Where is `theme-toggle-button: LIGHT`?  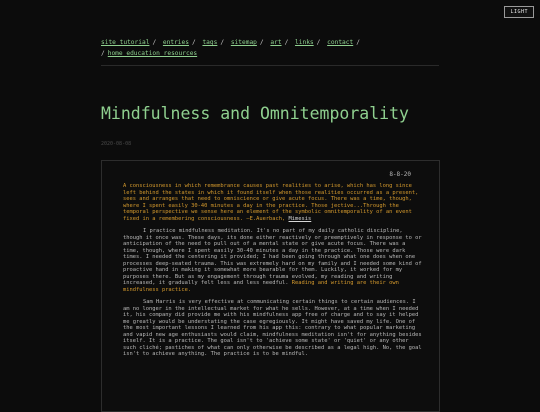
theme-toggle-button: LIGHT is located at coordinates (519, 12).